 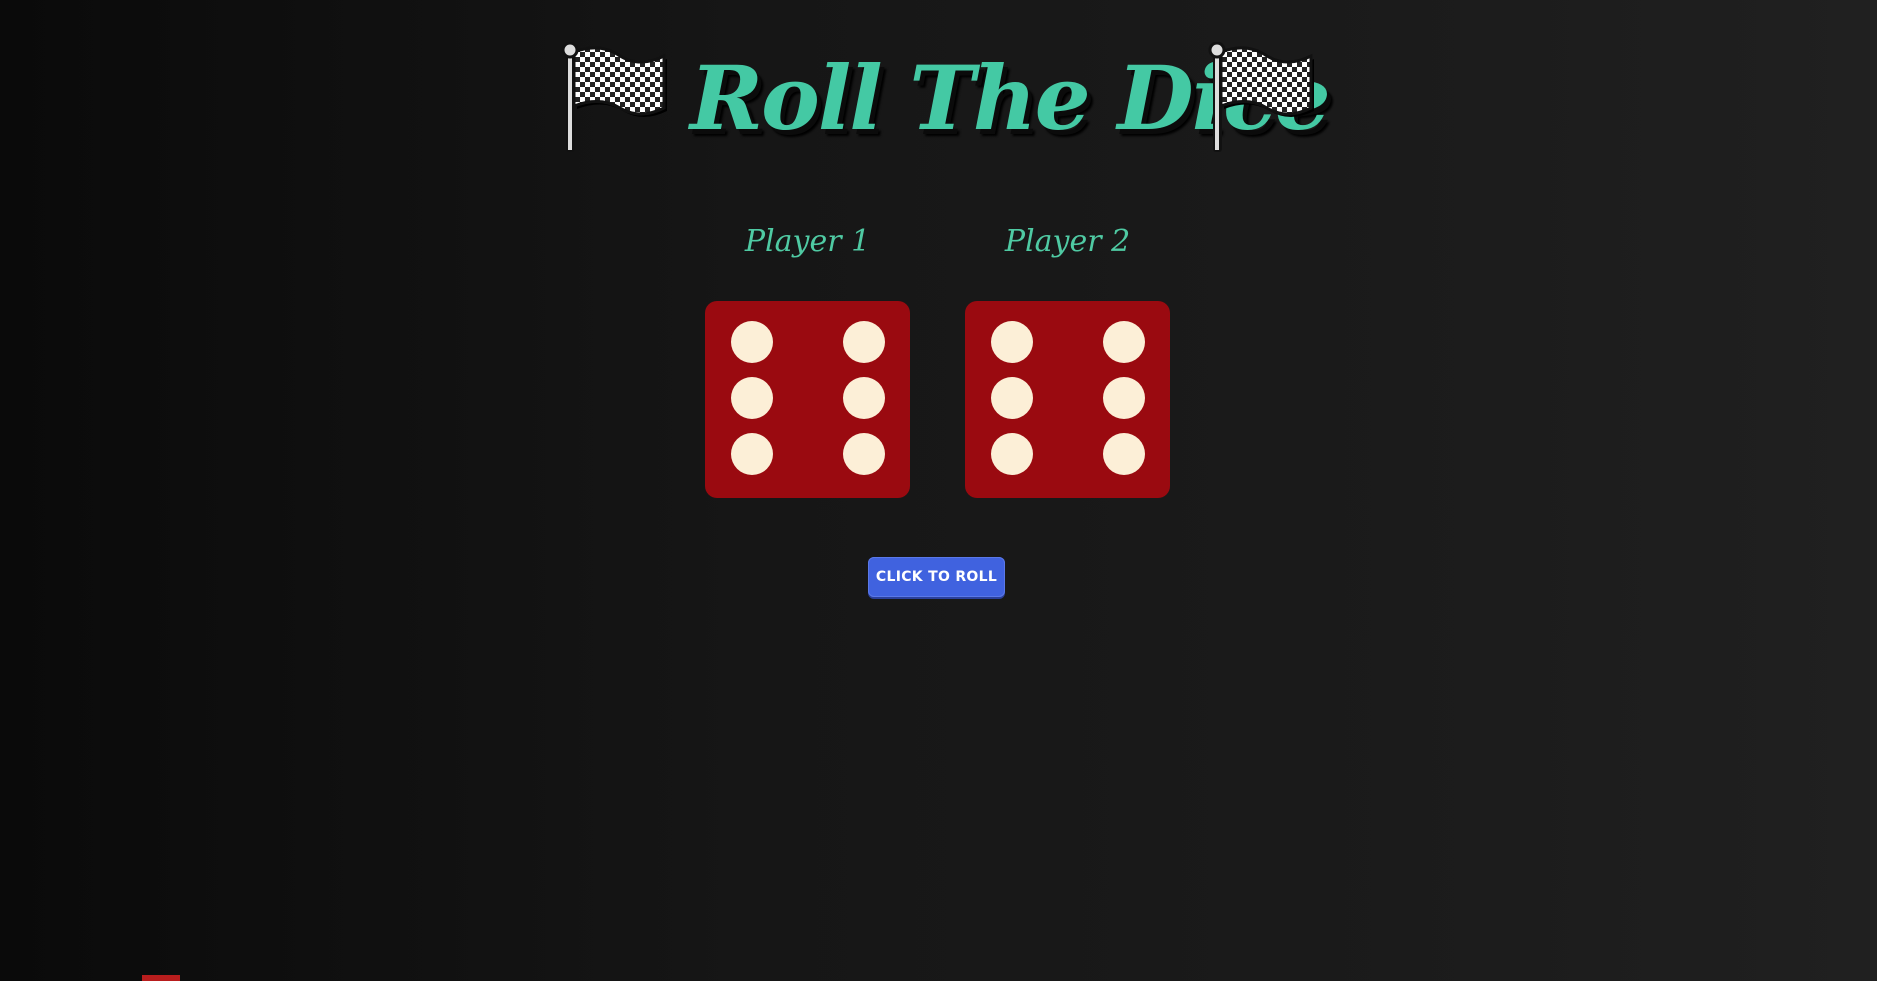 I want to click on bottom-indicator, so click(x=161, y=978).